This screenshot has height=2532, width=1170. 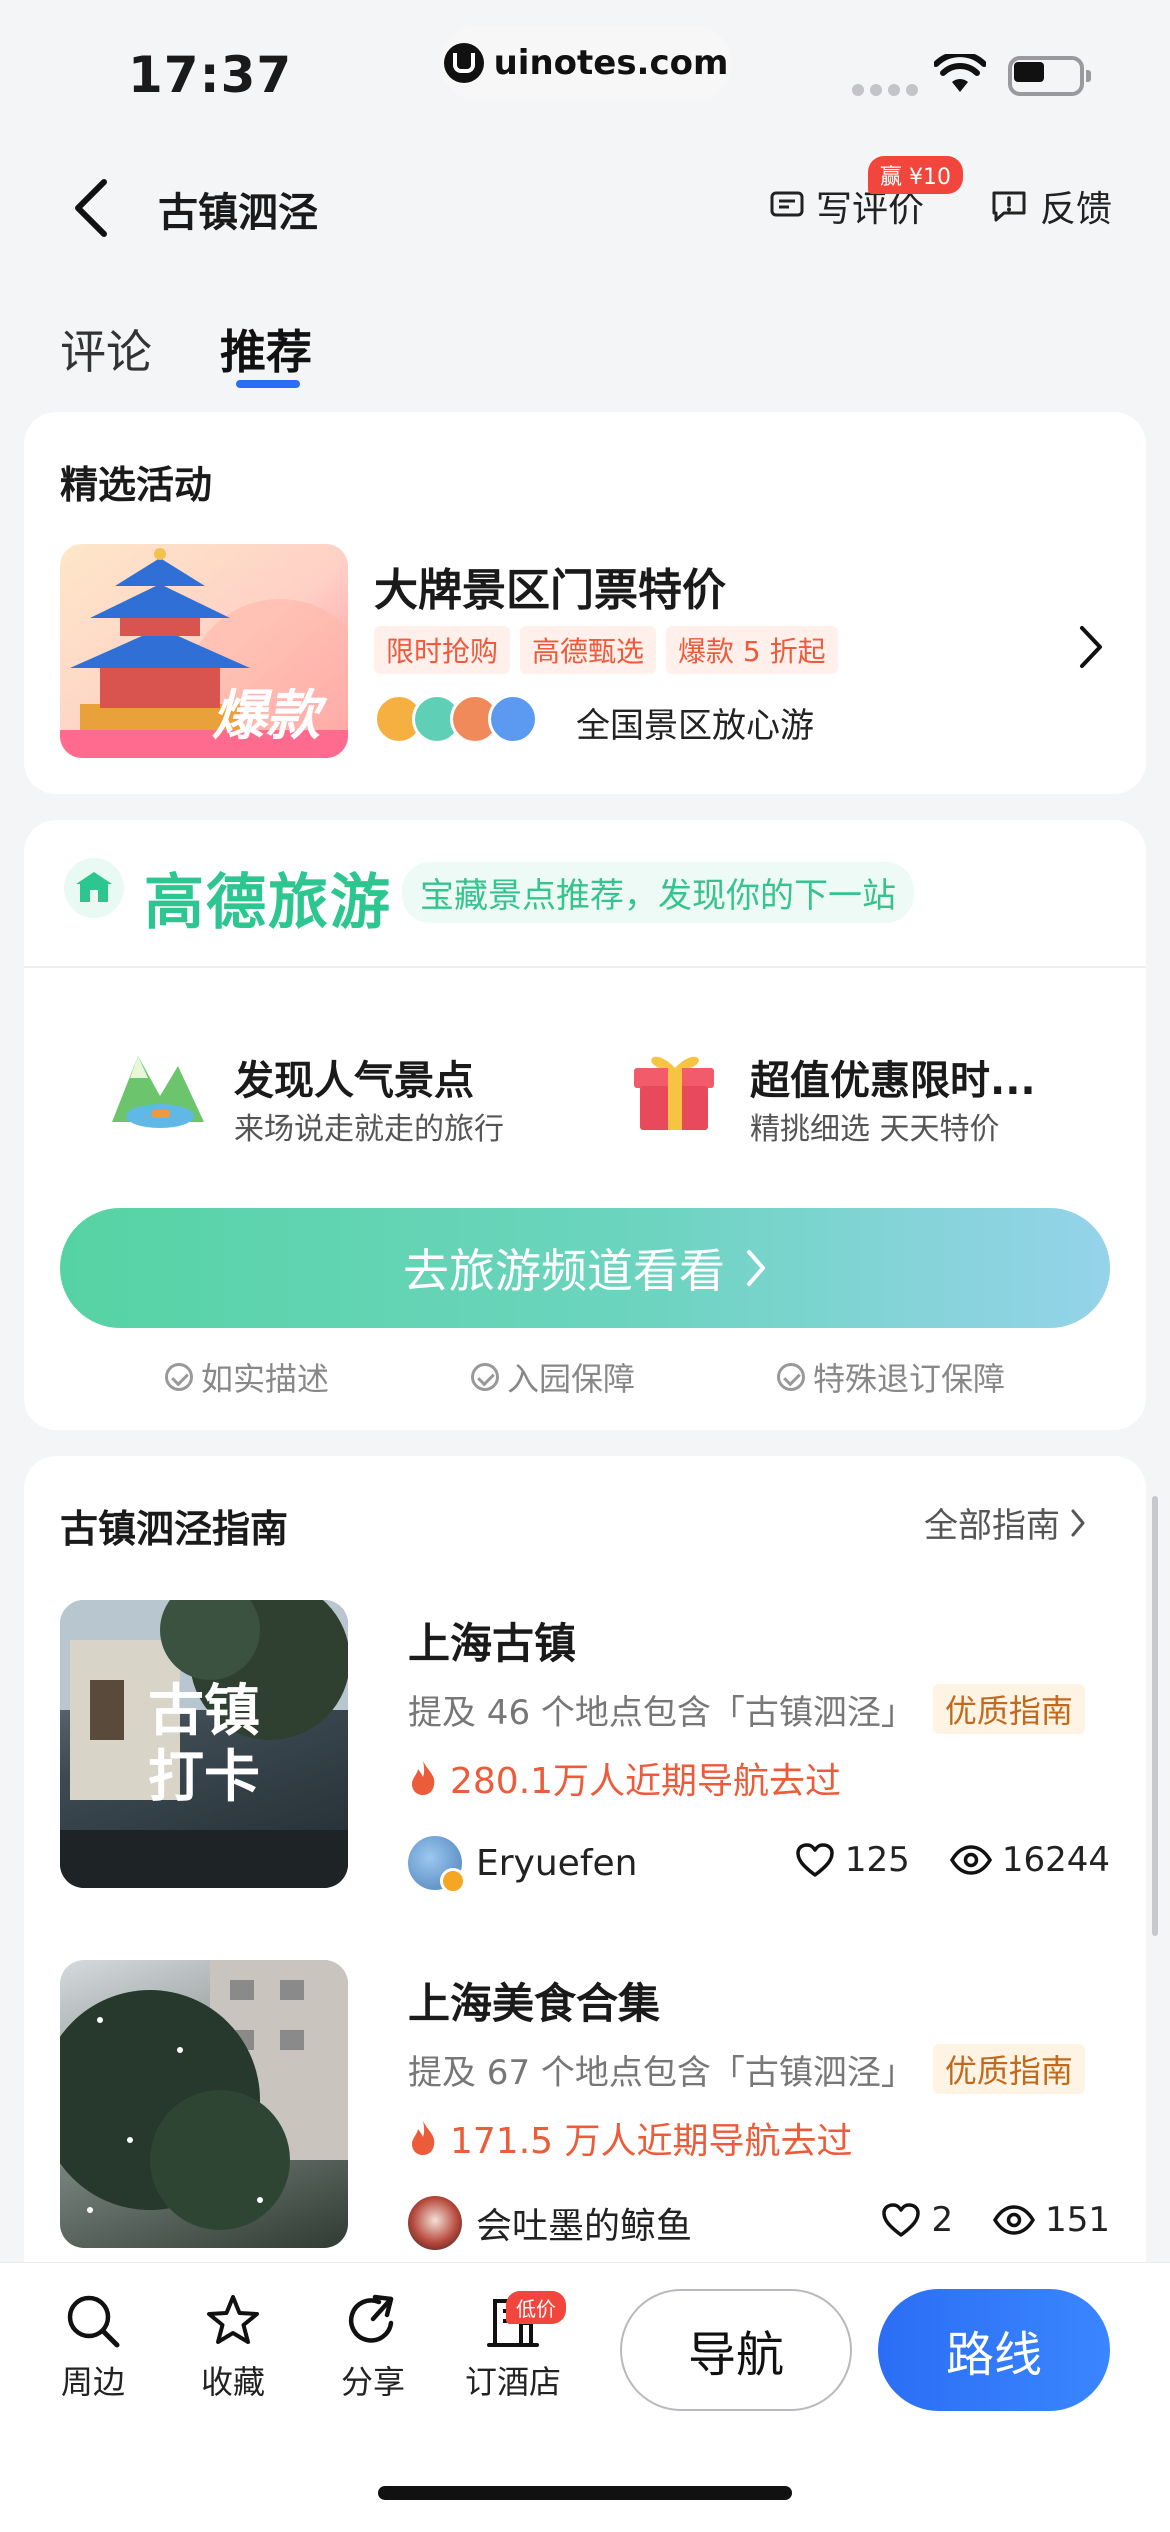 I want to click on feature-subtitle: 来场说走就走的旅行, so click(x=369, y=1129).